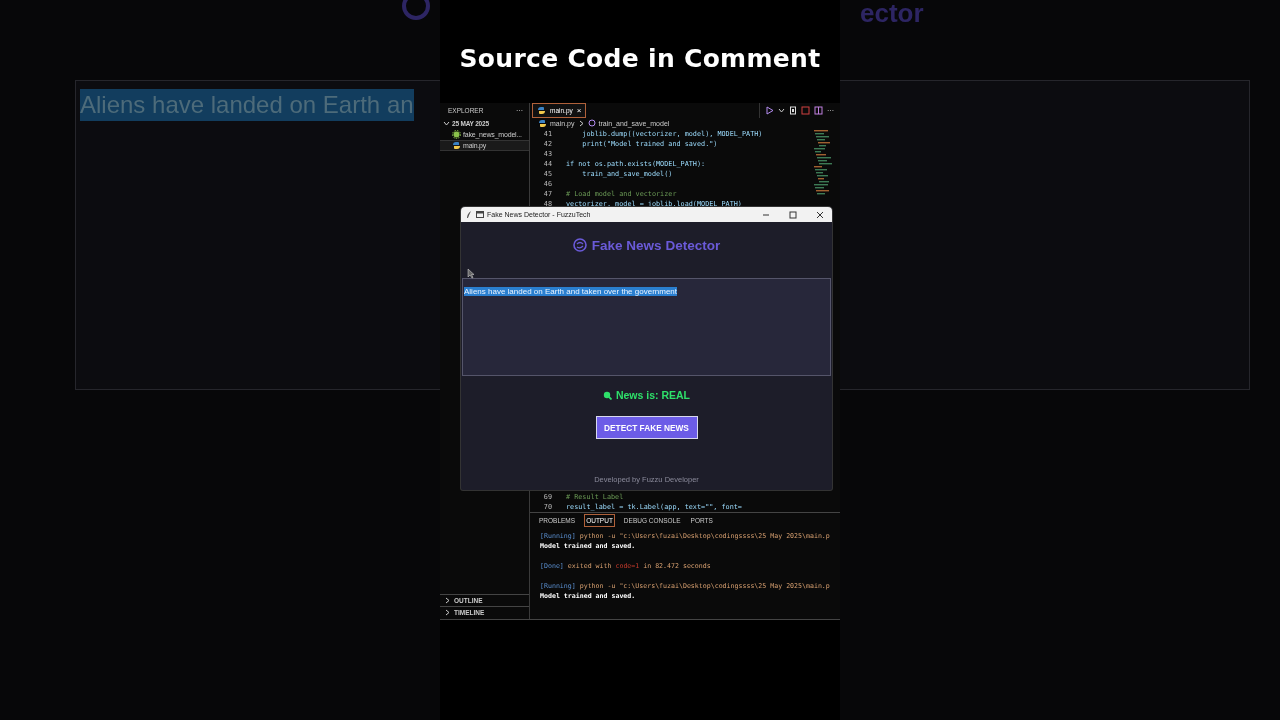 Image resolution: width=1280 pixels, height=720 pixels. Describe the element at coordinates (646, 427) in the screenshot. I see `detect-button: DETECT FAKE NEWS` at that location.